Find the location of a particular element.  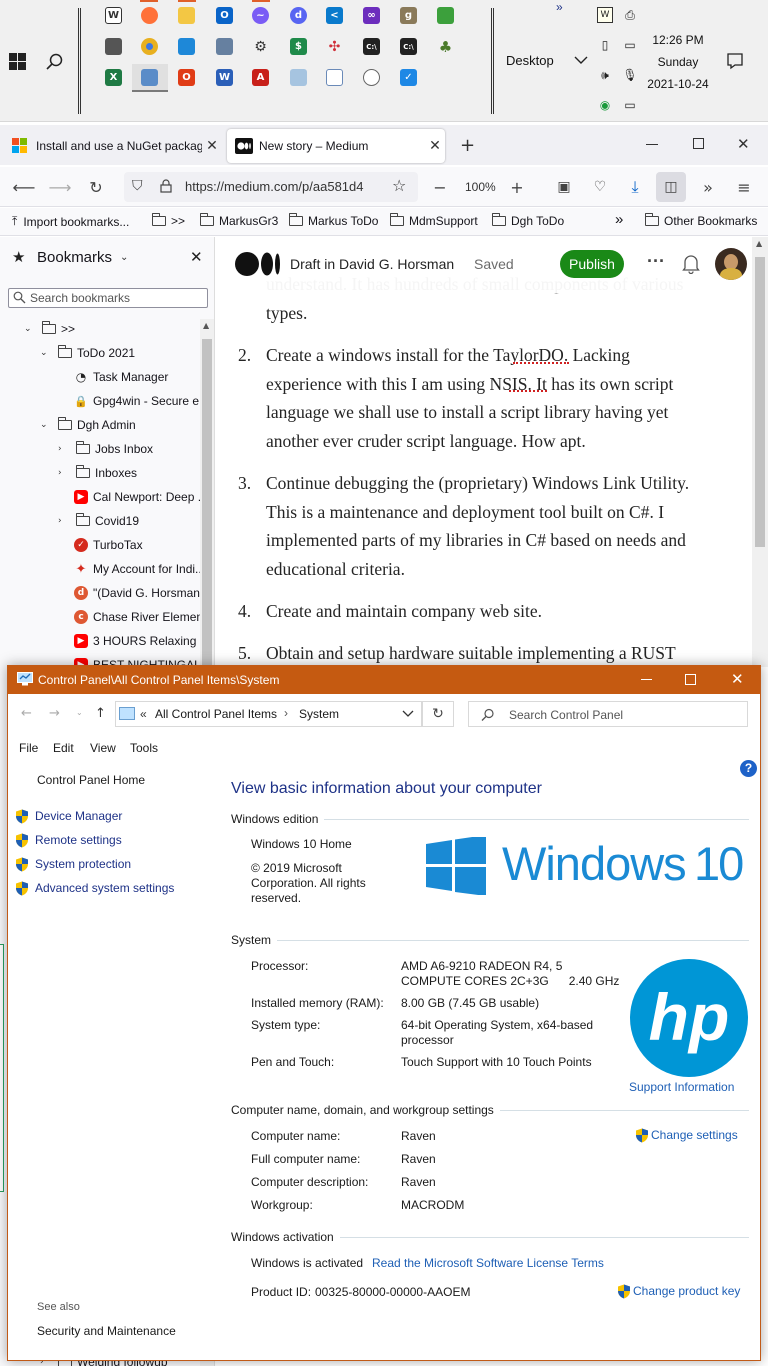

todo-app-icon: ✓ is located at coordinates (408, 77).